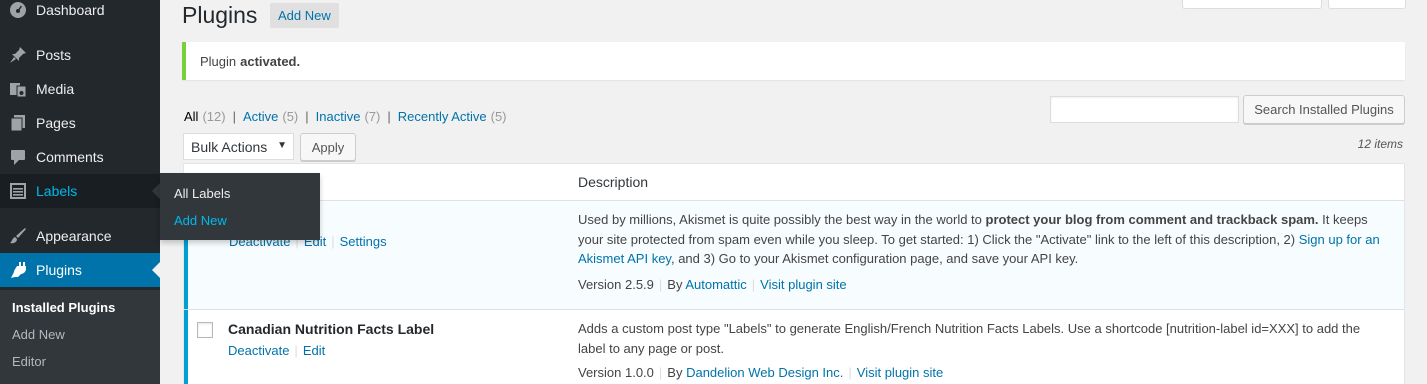  I want to click on dropdown-caret-icon: ▼, so click(282, 145).